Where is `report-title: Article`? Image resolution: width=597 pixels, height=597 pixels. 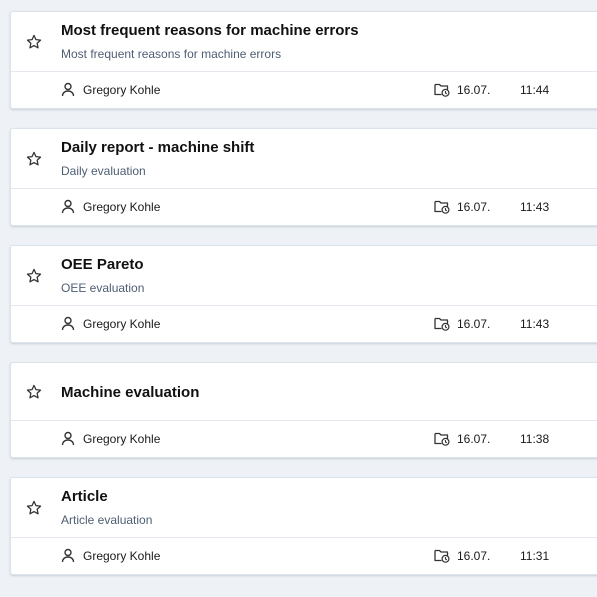
report-title: Article is located at coordinates (84, 496).